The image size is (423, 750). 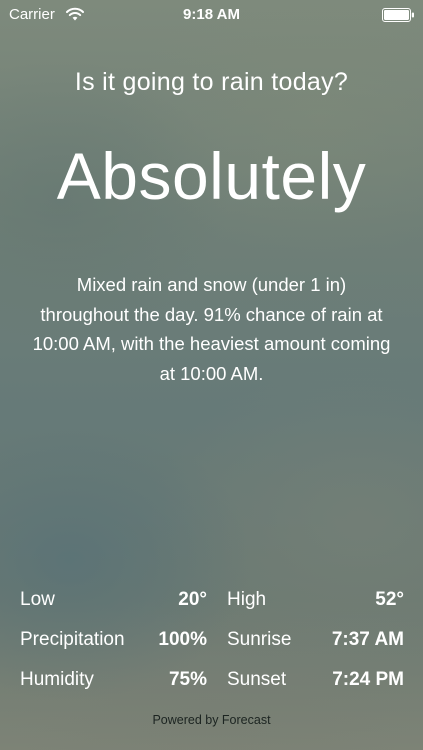 I want to click on high-label: High, so click(x=247, y=599).